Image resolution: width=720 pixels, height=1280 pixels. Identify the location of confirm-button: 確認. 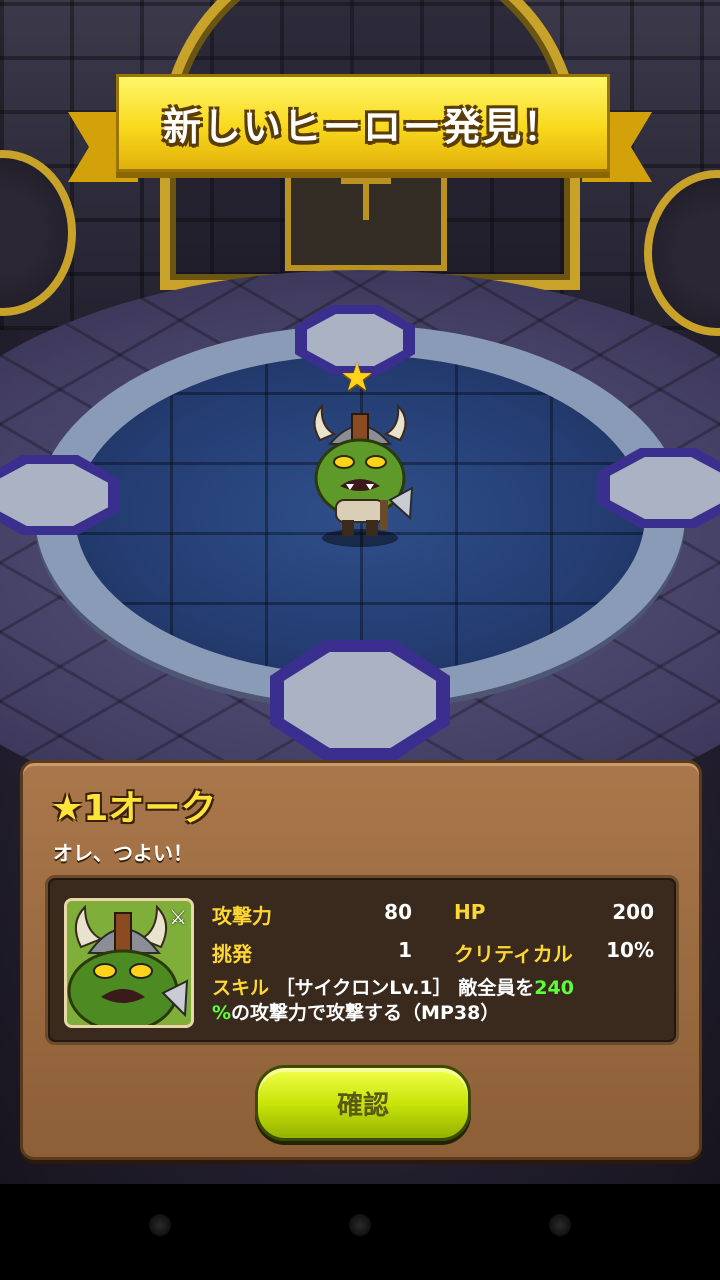
(363, 1103).